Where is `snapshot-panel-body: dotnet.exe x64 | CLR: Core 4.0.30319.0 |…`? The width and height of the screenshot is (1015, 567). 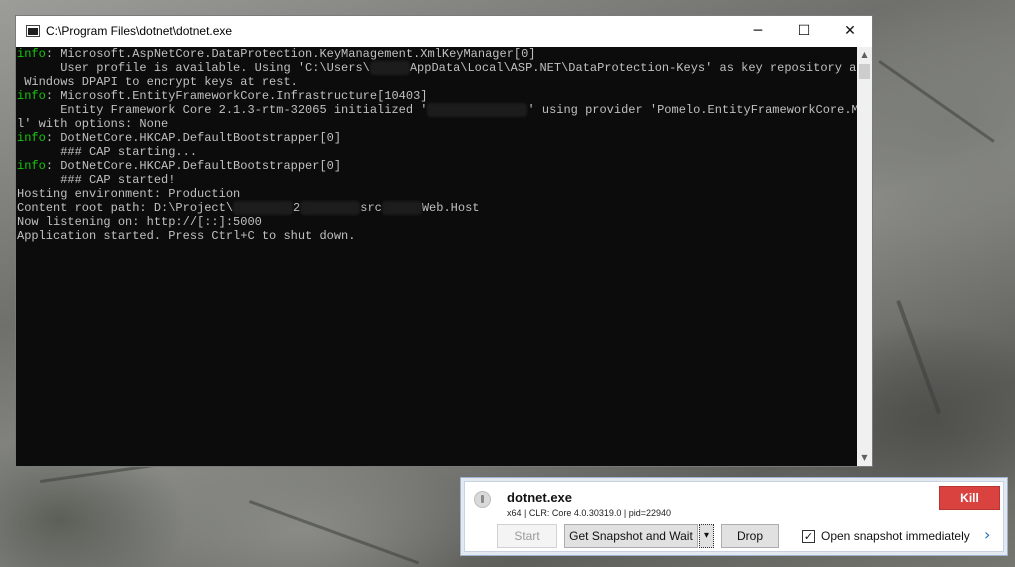
snapshot-panel-body: dotnet.exe x64 | CLR: Core 4.0.30319.0 |… is located at coordinates (734, 516).